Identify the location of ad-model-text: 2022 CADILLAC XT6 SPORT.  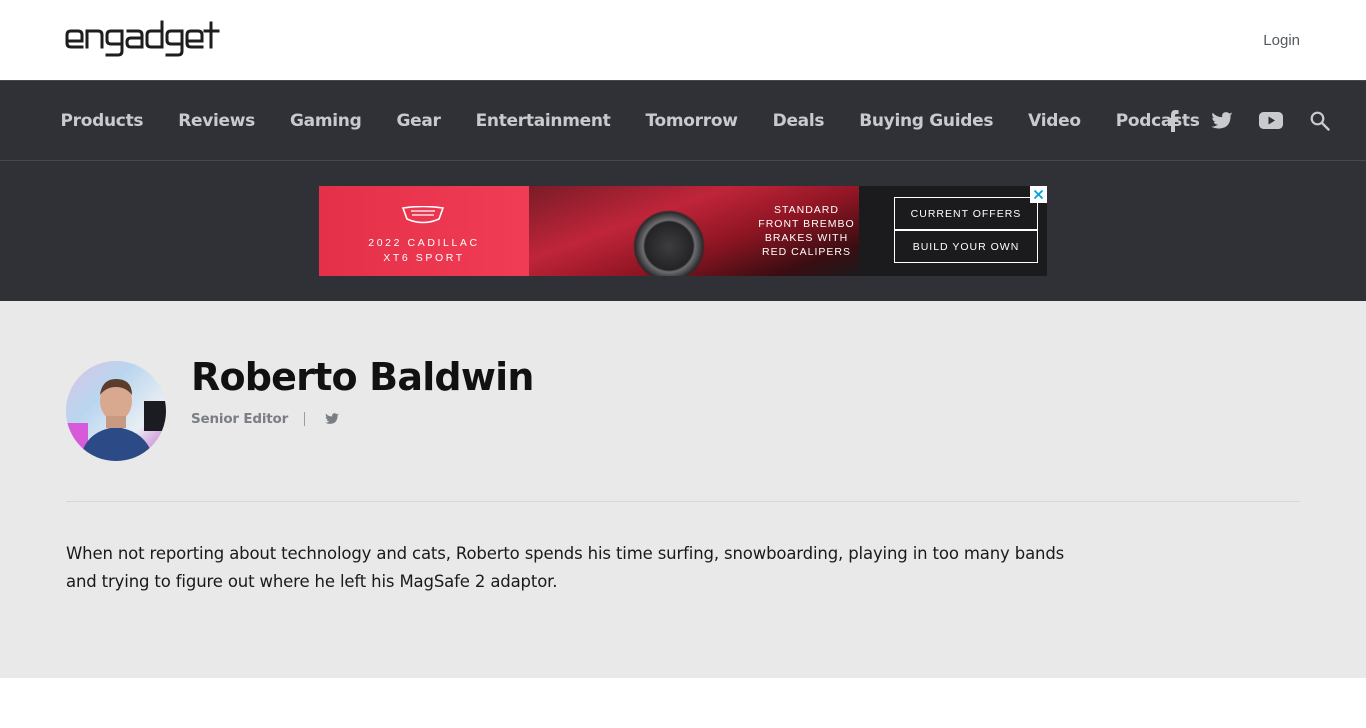
(424, 251).